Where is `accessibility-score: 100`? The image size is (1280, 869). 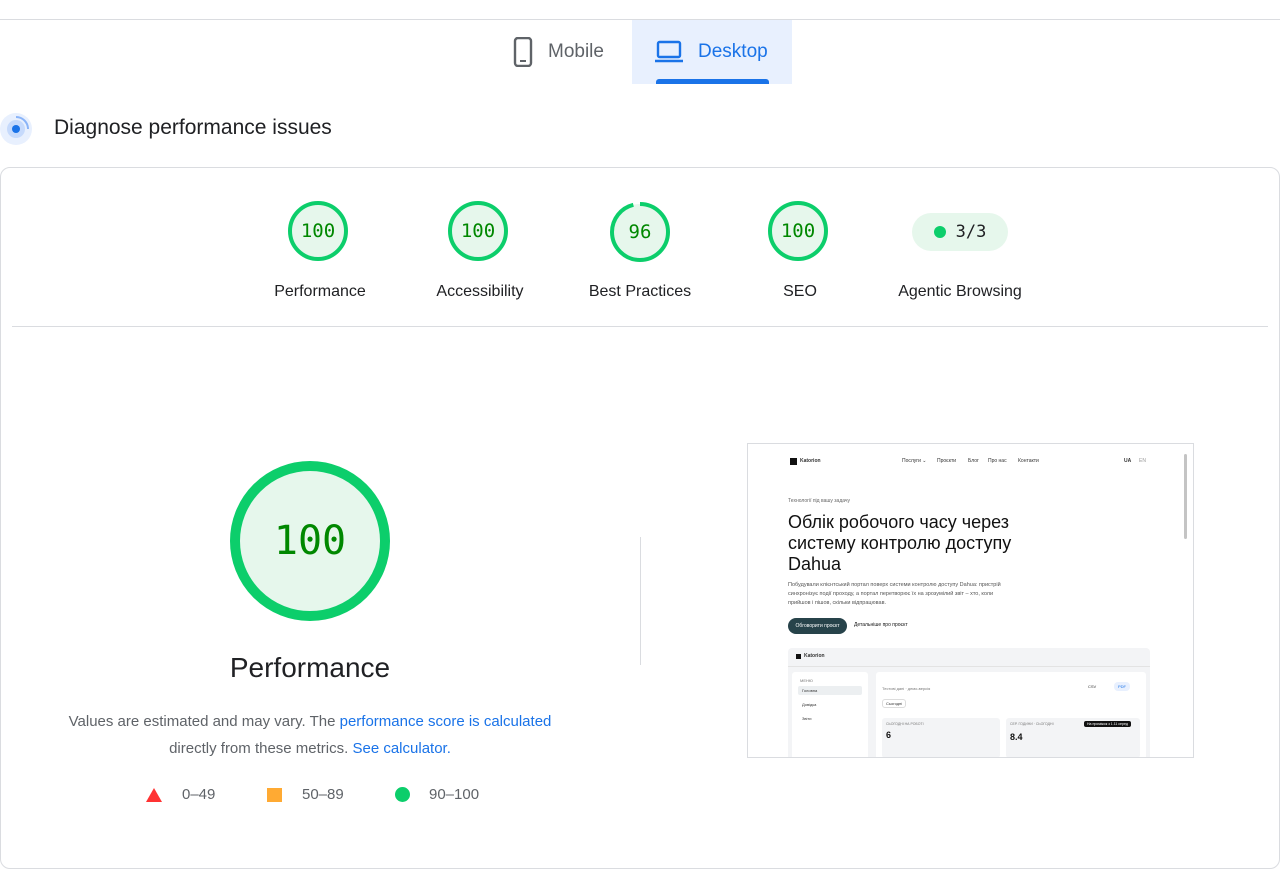 accessibility-score: 100 is located at coordinates (478, 231).